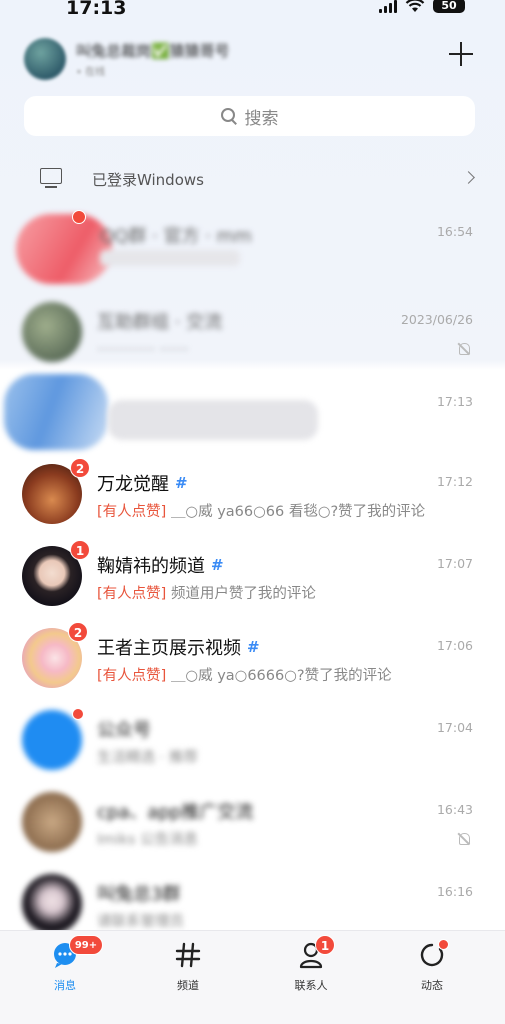 This screenshot has height=1024, width=505. What do you see at coordinates (468, 177) in the screenshot?
I see `chevron-right-icon` at bounding box center [468, 177].